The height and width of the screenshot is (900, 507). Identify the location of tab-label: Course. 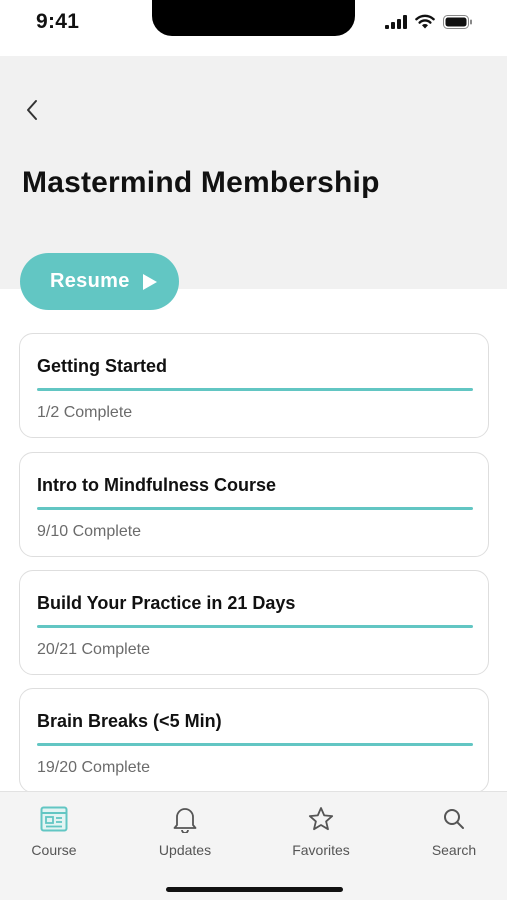
(54, 850).